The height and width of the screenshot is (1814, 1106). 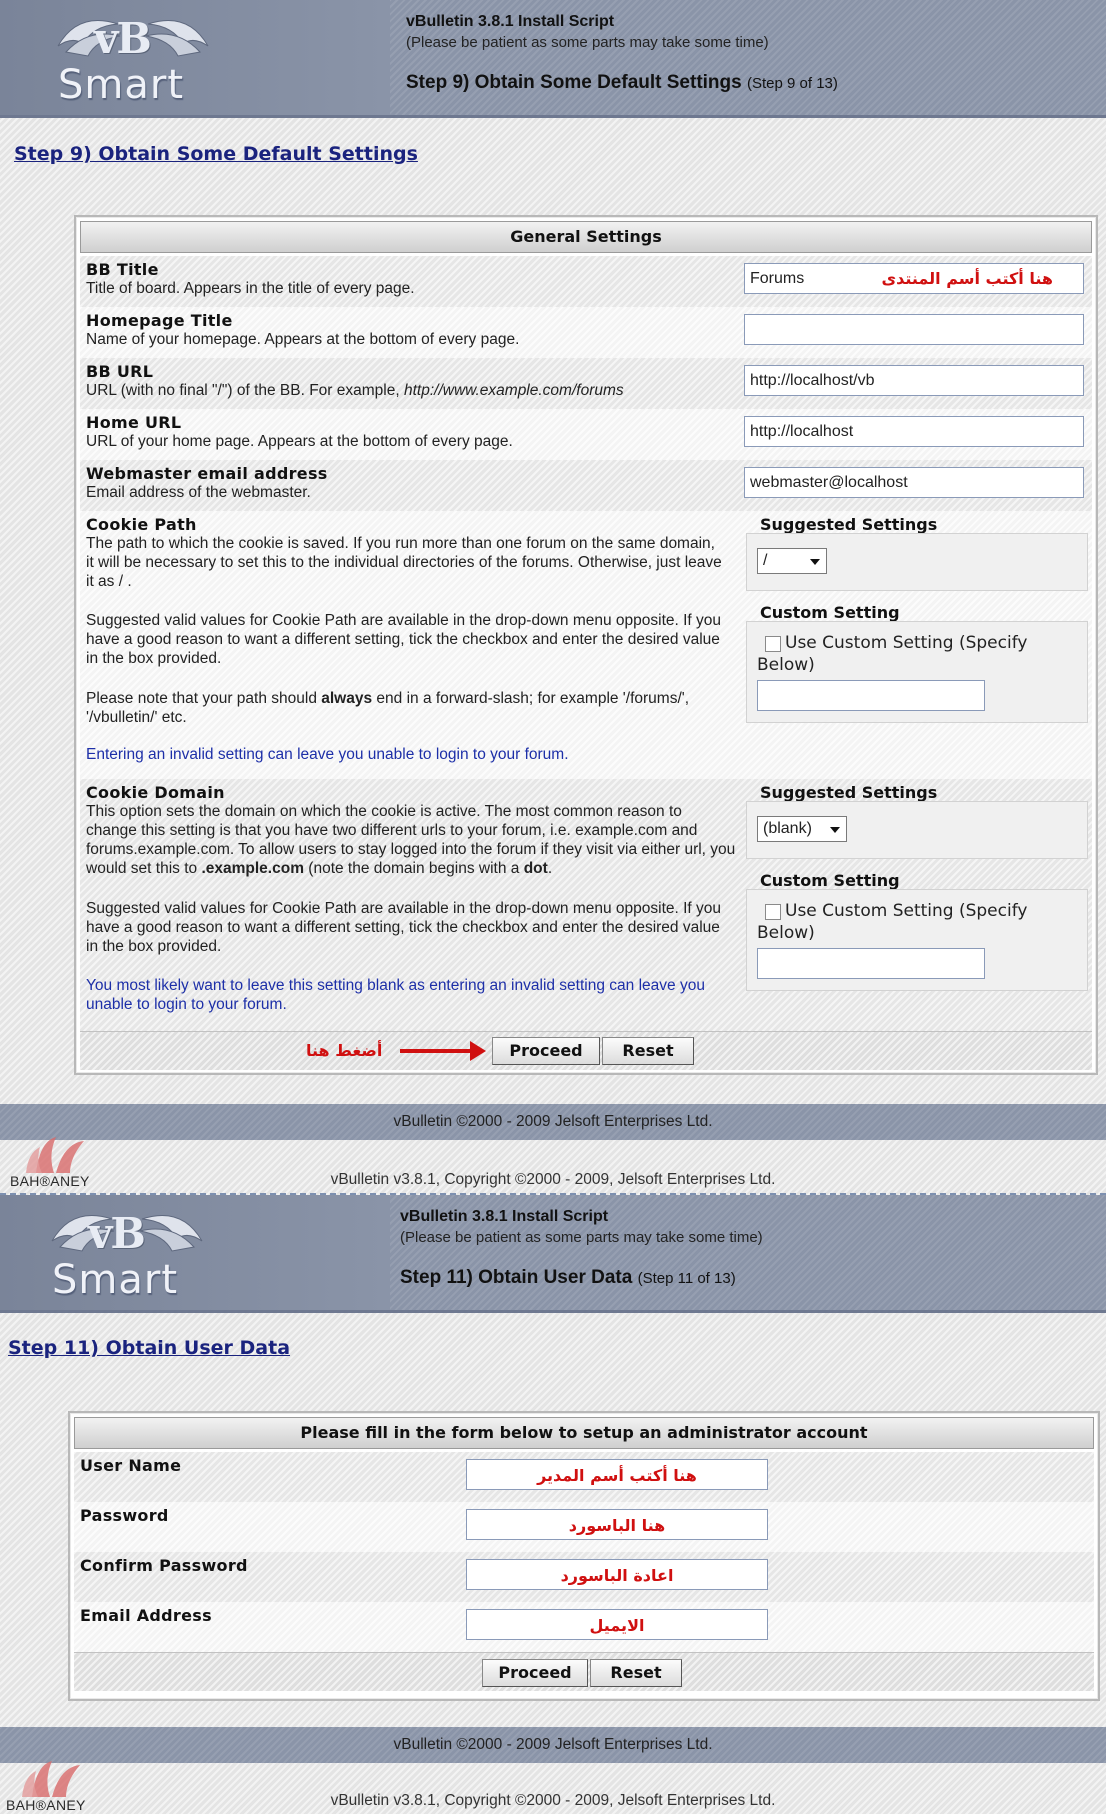 I want to click on red-arrow-icon, so click(x=443, y=1051).